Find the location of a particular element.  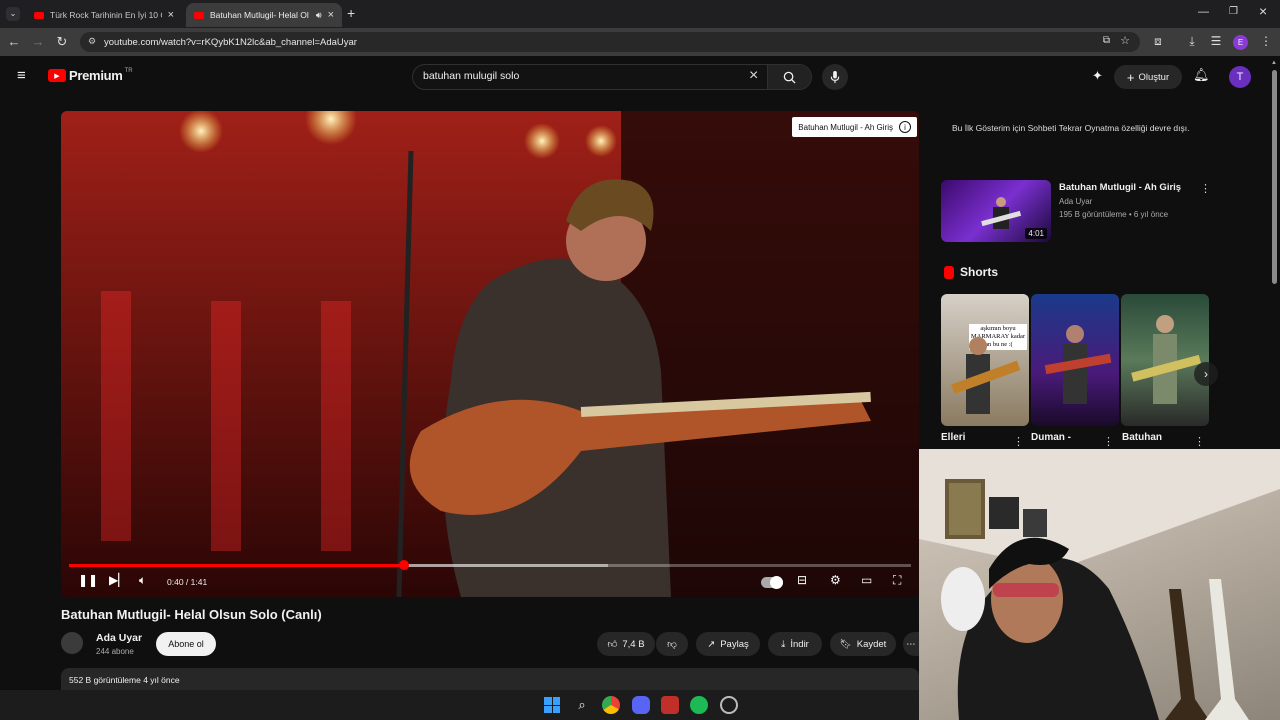

speaker-icon: 🔊︎ is located at coordinates (319, 15).